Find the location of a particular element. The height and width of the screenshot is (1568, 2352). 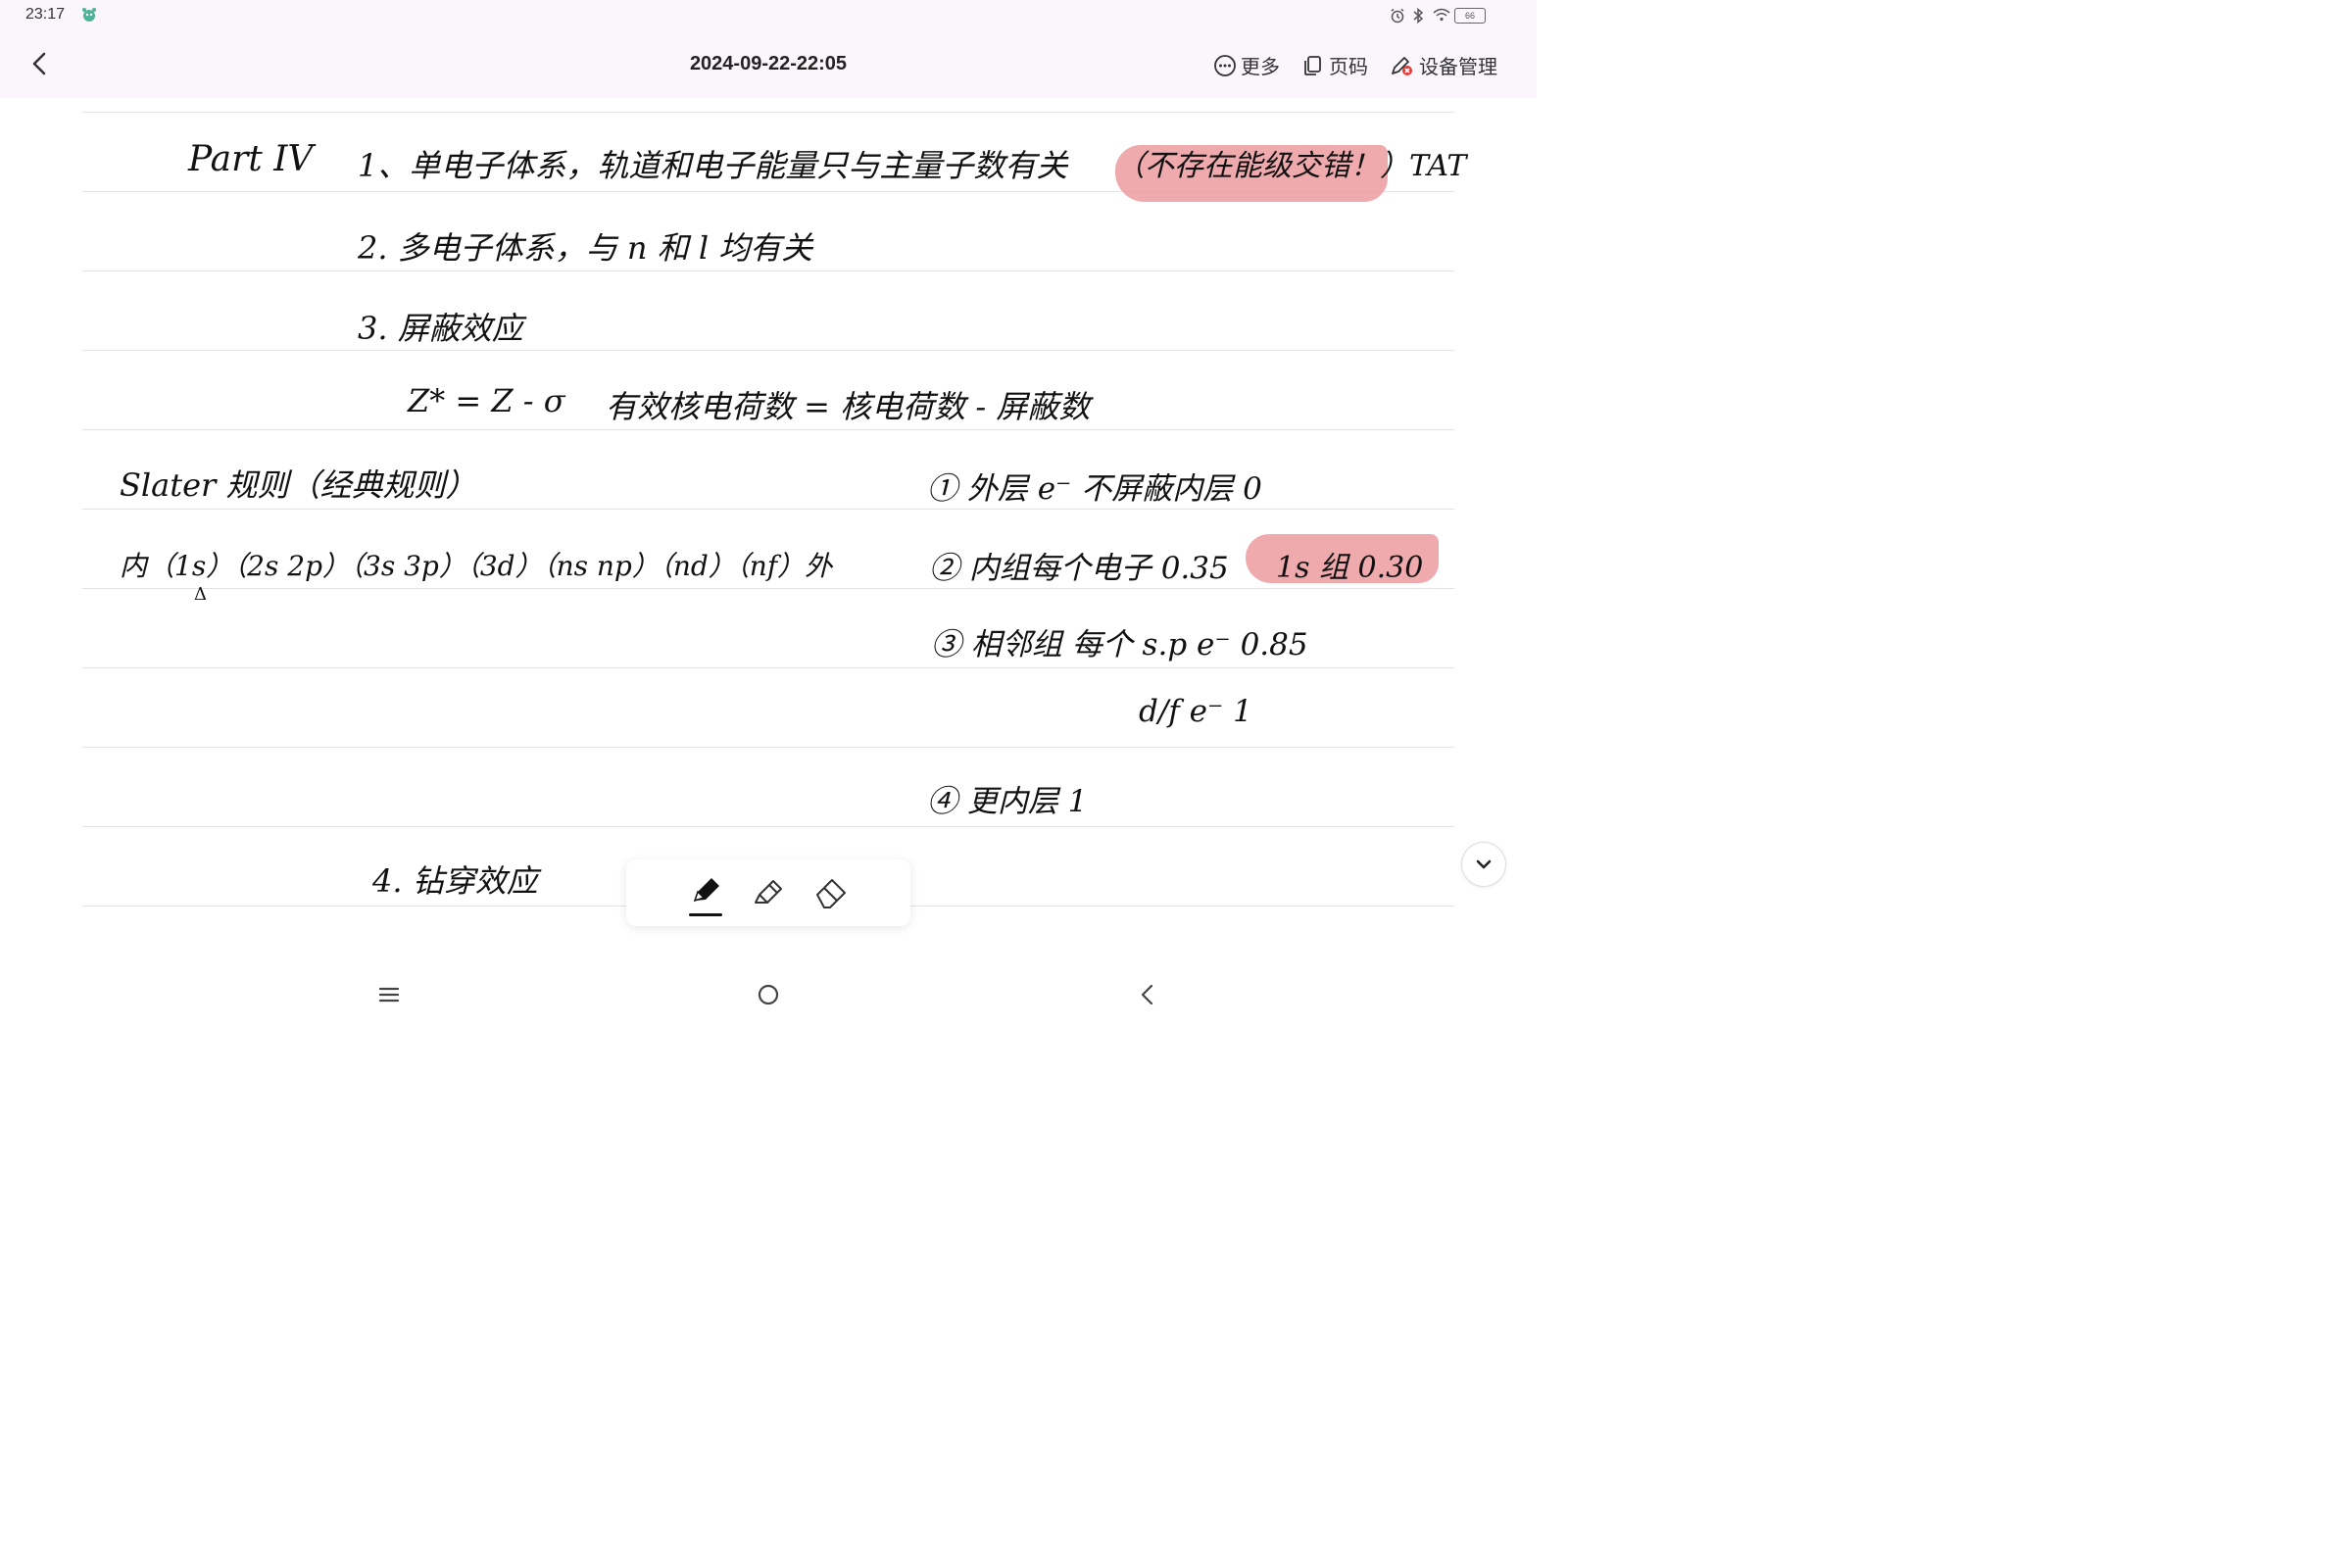

alarm-icon is located at coordinates (1397, 16).